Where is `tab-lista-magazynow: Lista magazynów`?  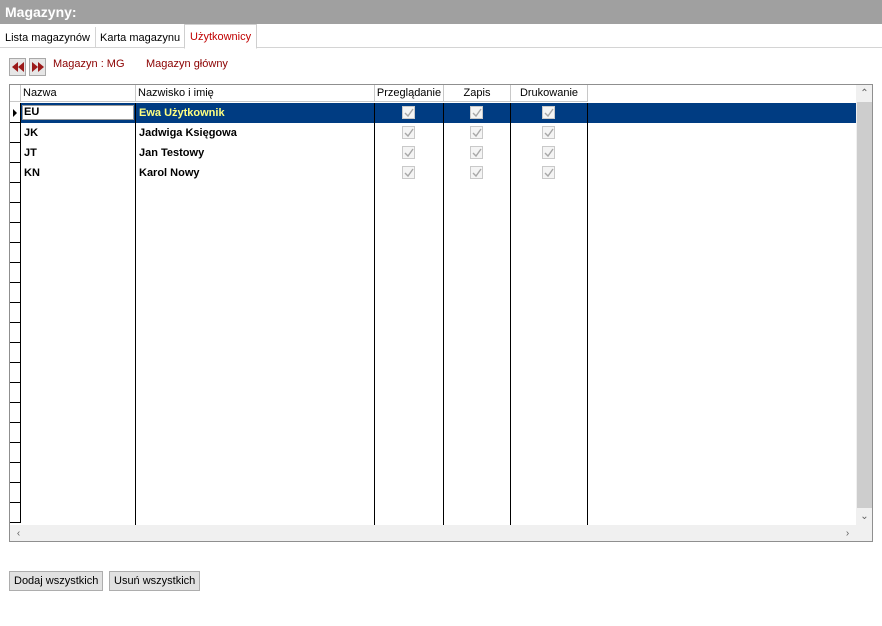 tab-lista-magazynow: Lista magazynów is located at coordinates (48, 37).